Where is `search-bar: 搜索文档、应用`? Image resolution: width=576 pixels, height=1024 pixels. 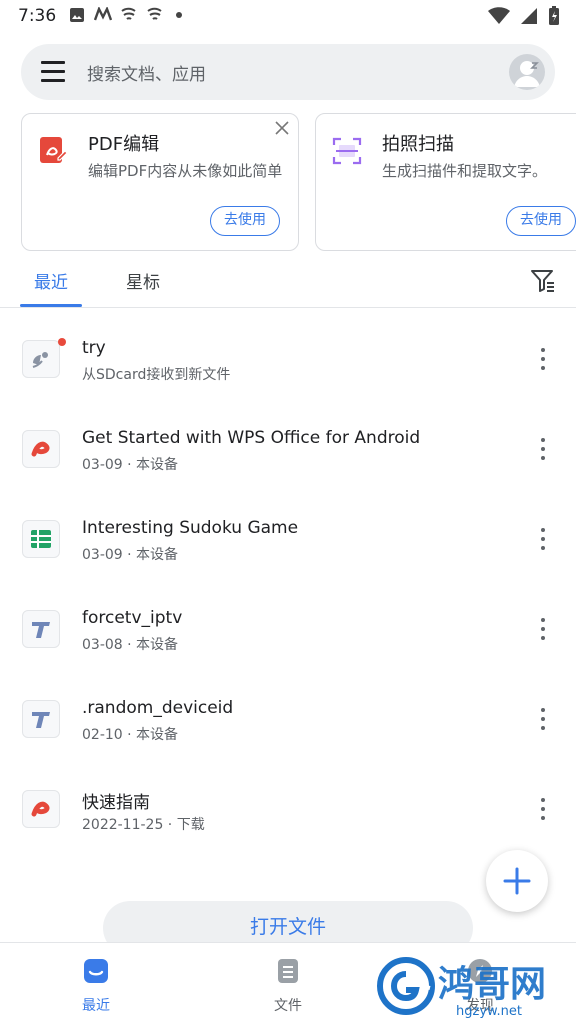 search-bar: 搜索文档、应用 is located at coordinates (288, 72).